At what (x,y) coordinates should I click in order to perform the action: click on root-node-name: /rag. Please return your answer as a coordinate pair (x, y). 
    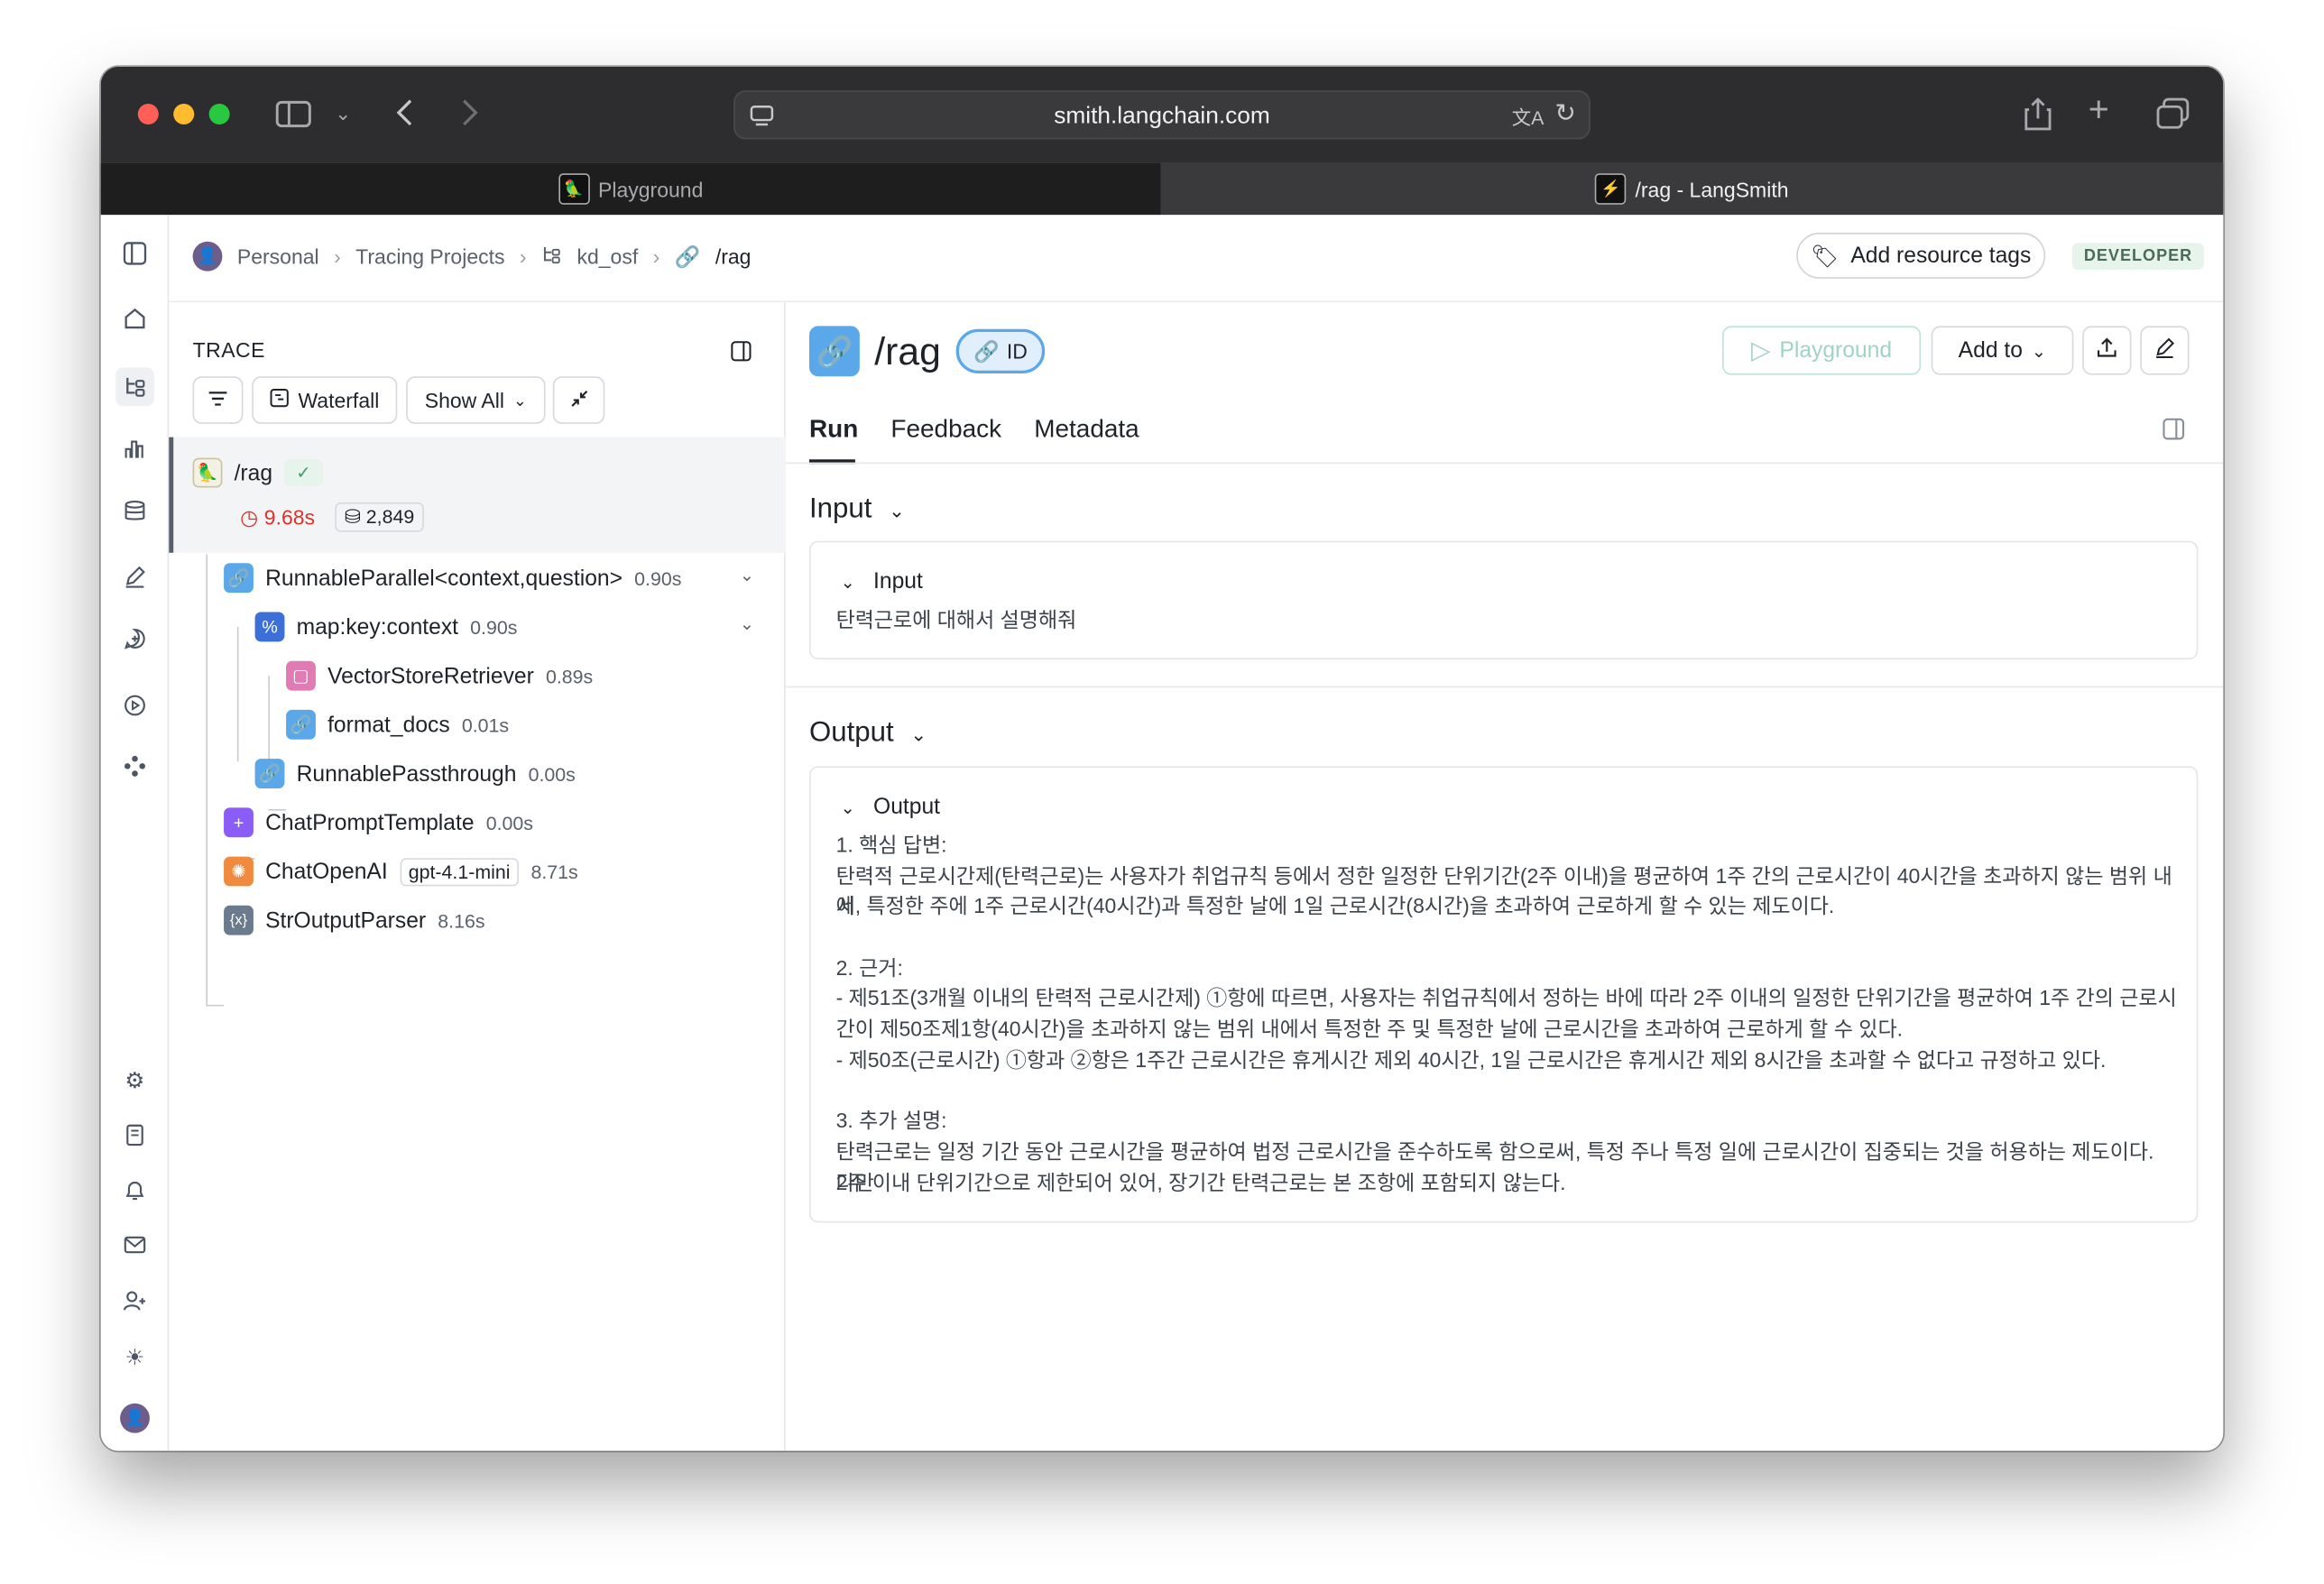
    Looking at the image, I should click on (253, 473).